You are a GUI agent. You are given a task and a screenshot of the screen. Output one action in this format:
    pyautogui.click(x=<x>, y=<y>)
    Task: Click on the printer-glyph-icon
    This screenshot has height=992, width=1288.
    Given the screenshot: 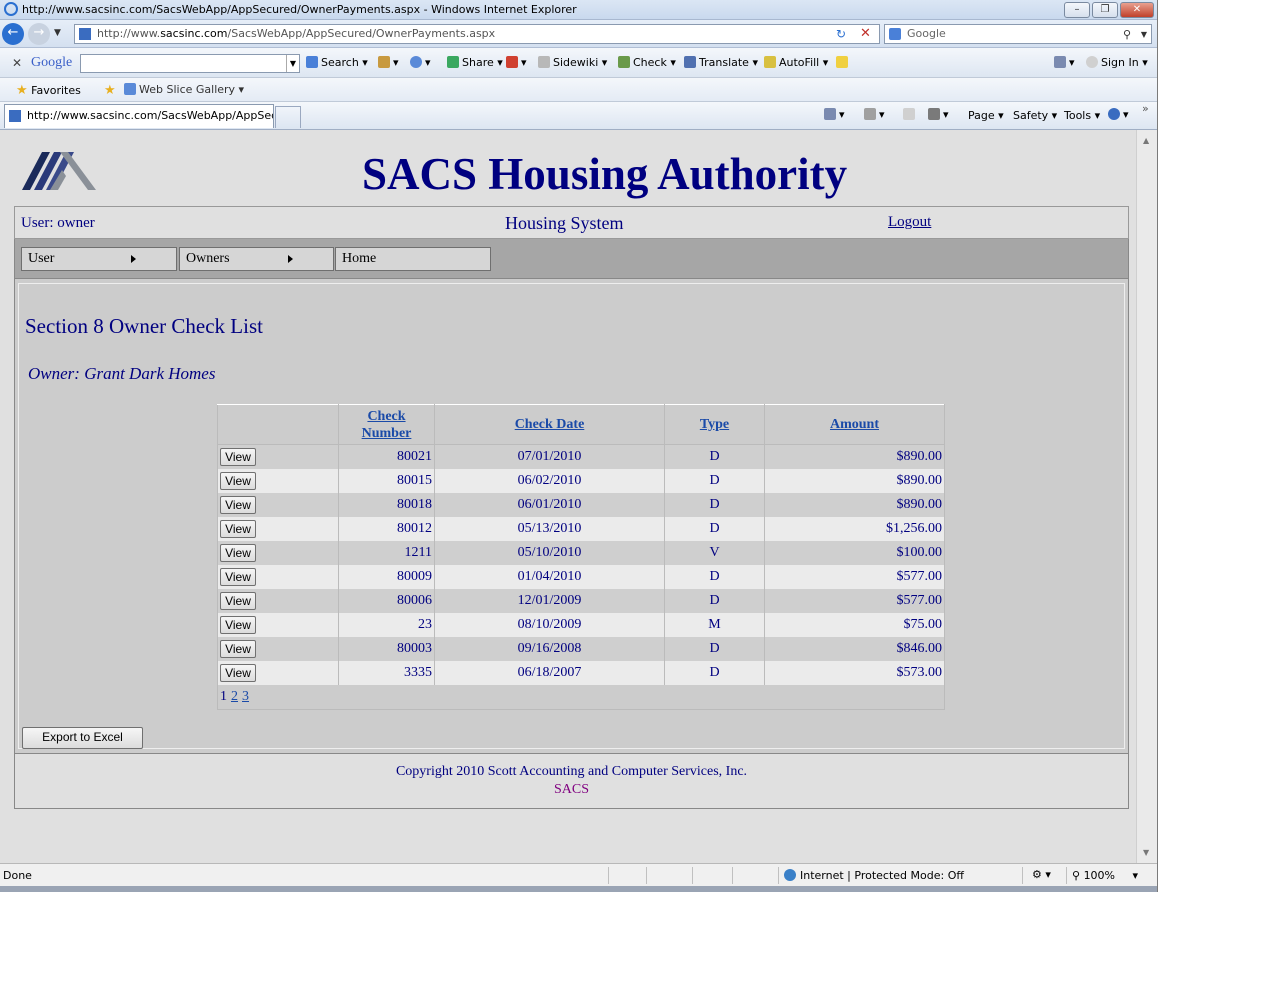 What is the action you would take?
    pyautogui.click(x=934, y=114)
    